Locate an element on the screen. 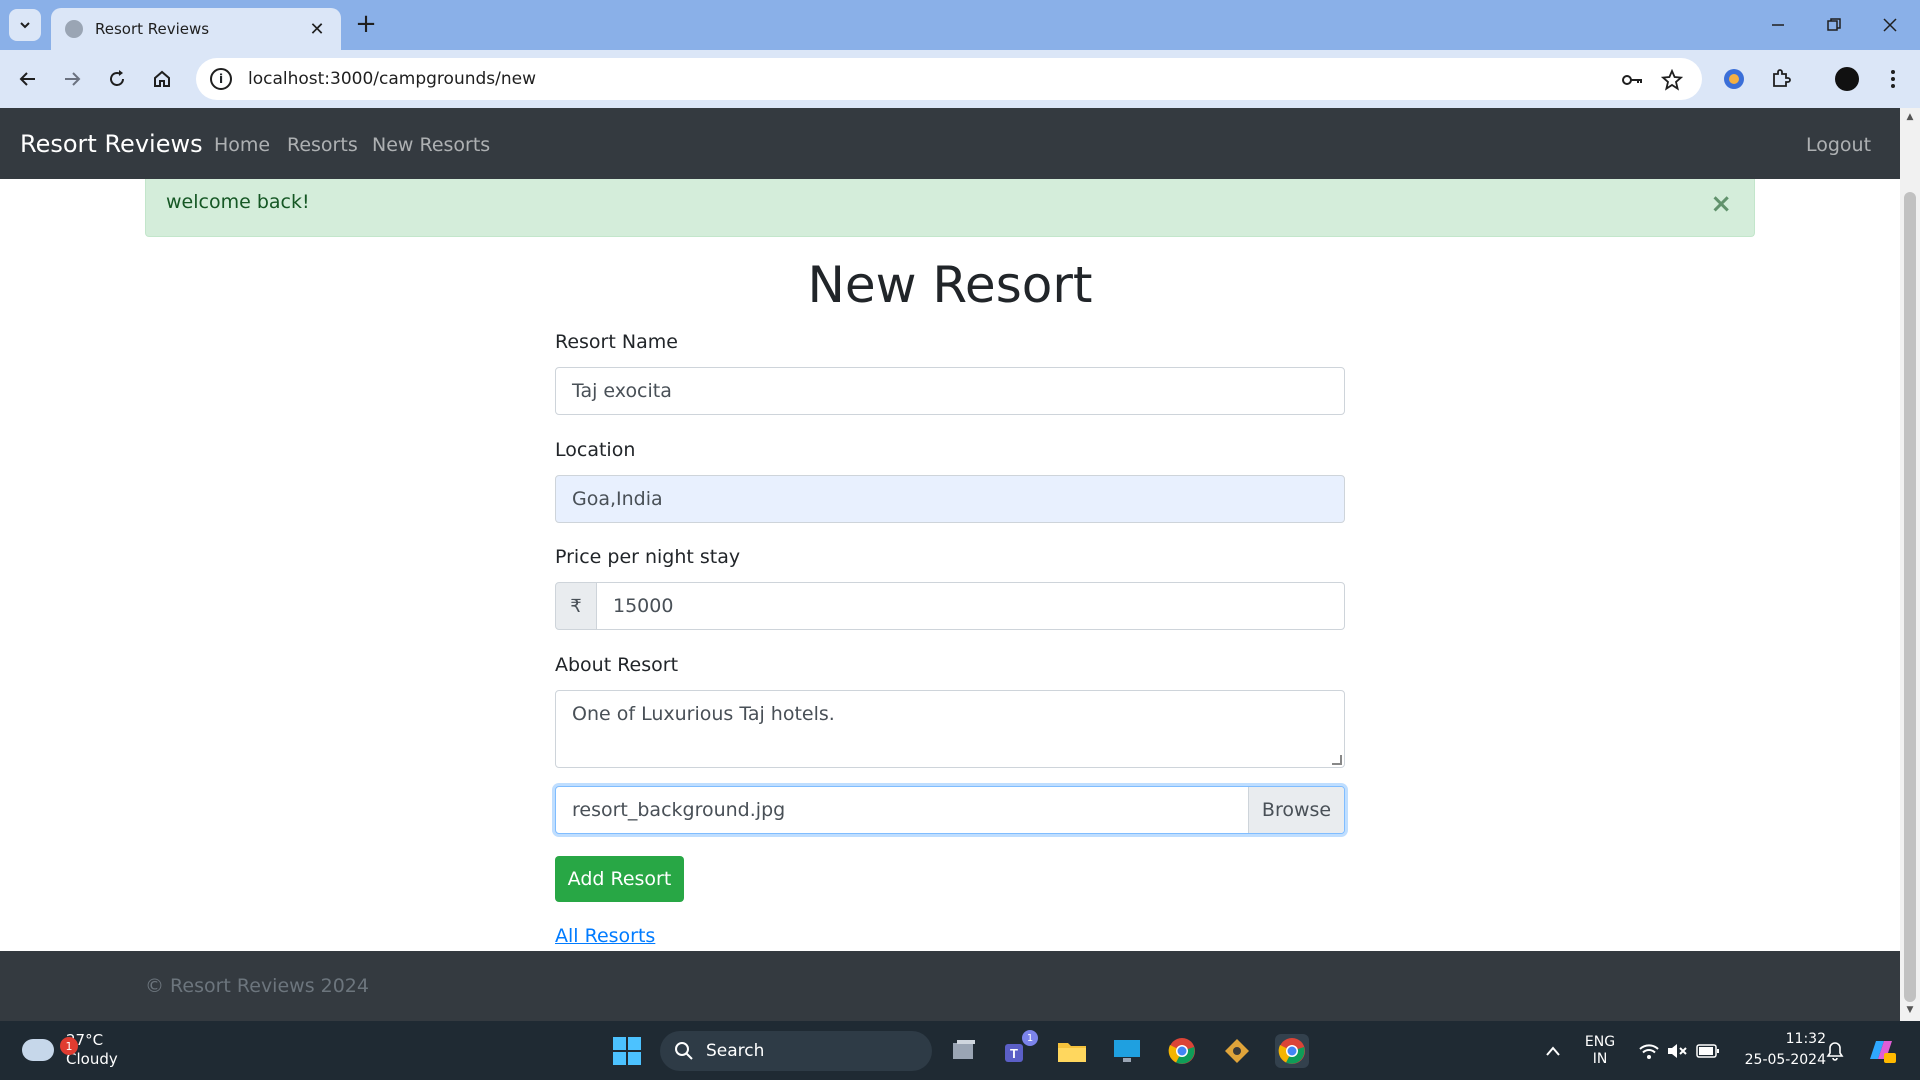  restore-icon is located at coordinates (1834, 24).